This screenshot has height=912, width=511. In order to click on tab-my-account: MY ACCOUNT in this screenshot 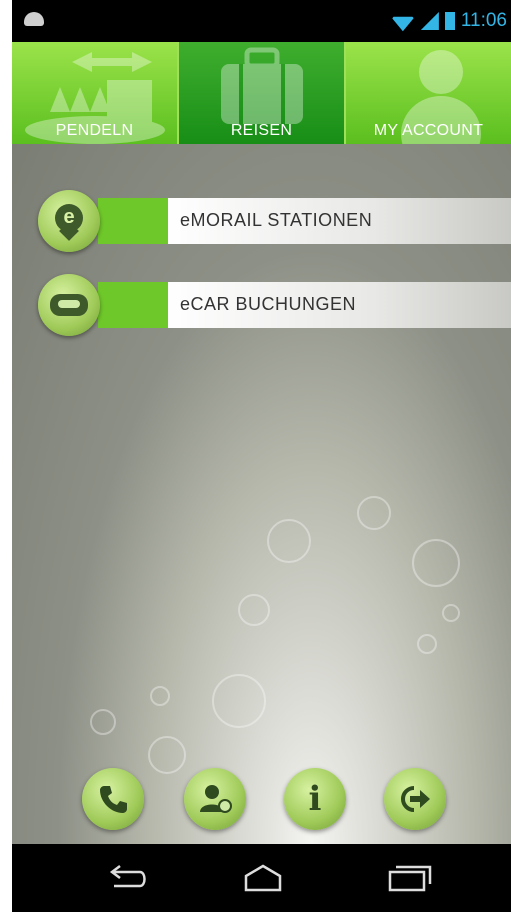, I will do `click(428, 93)`.